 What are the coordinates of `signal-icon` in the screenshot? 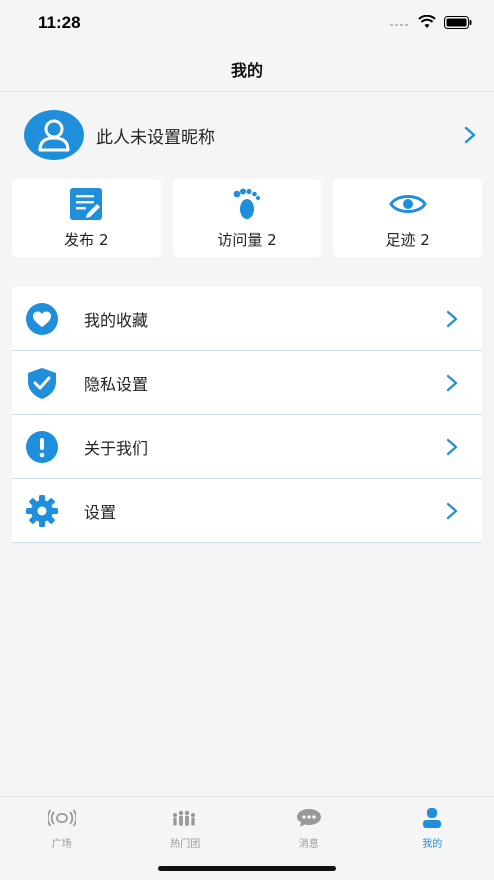 It's located at (400, 23).